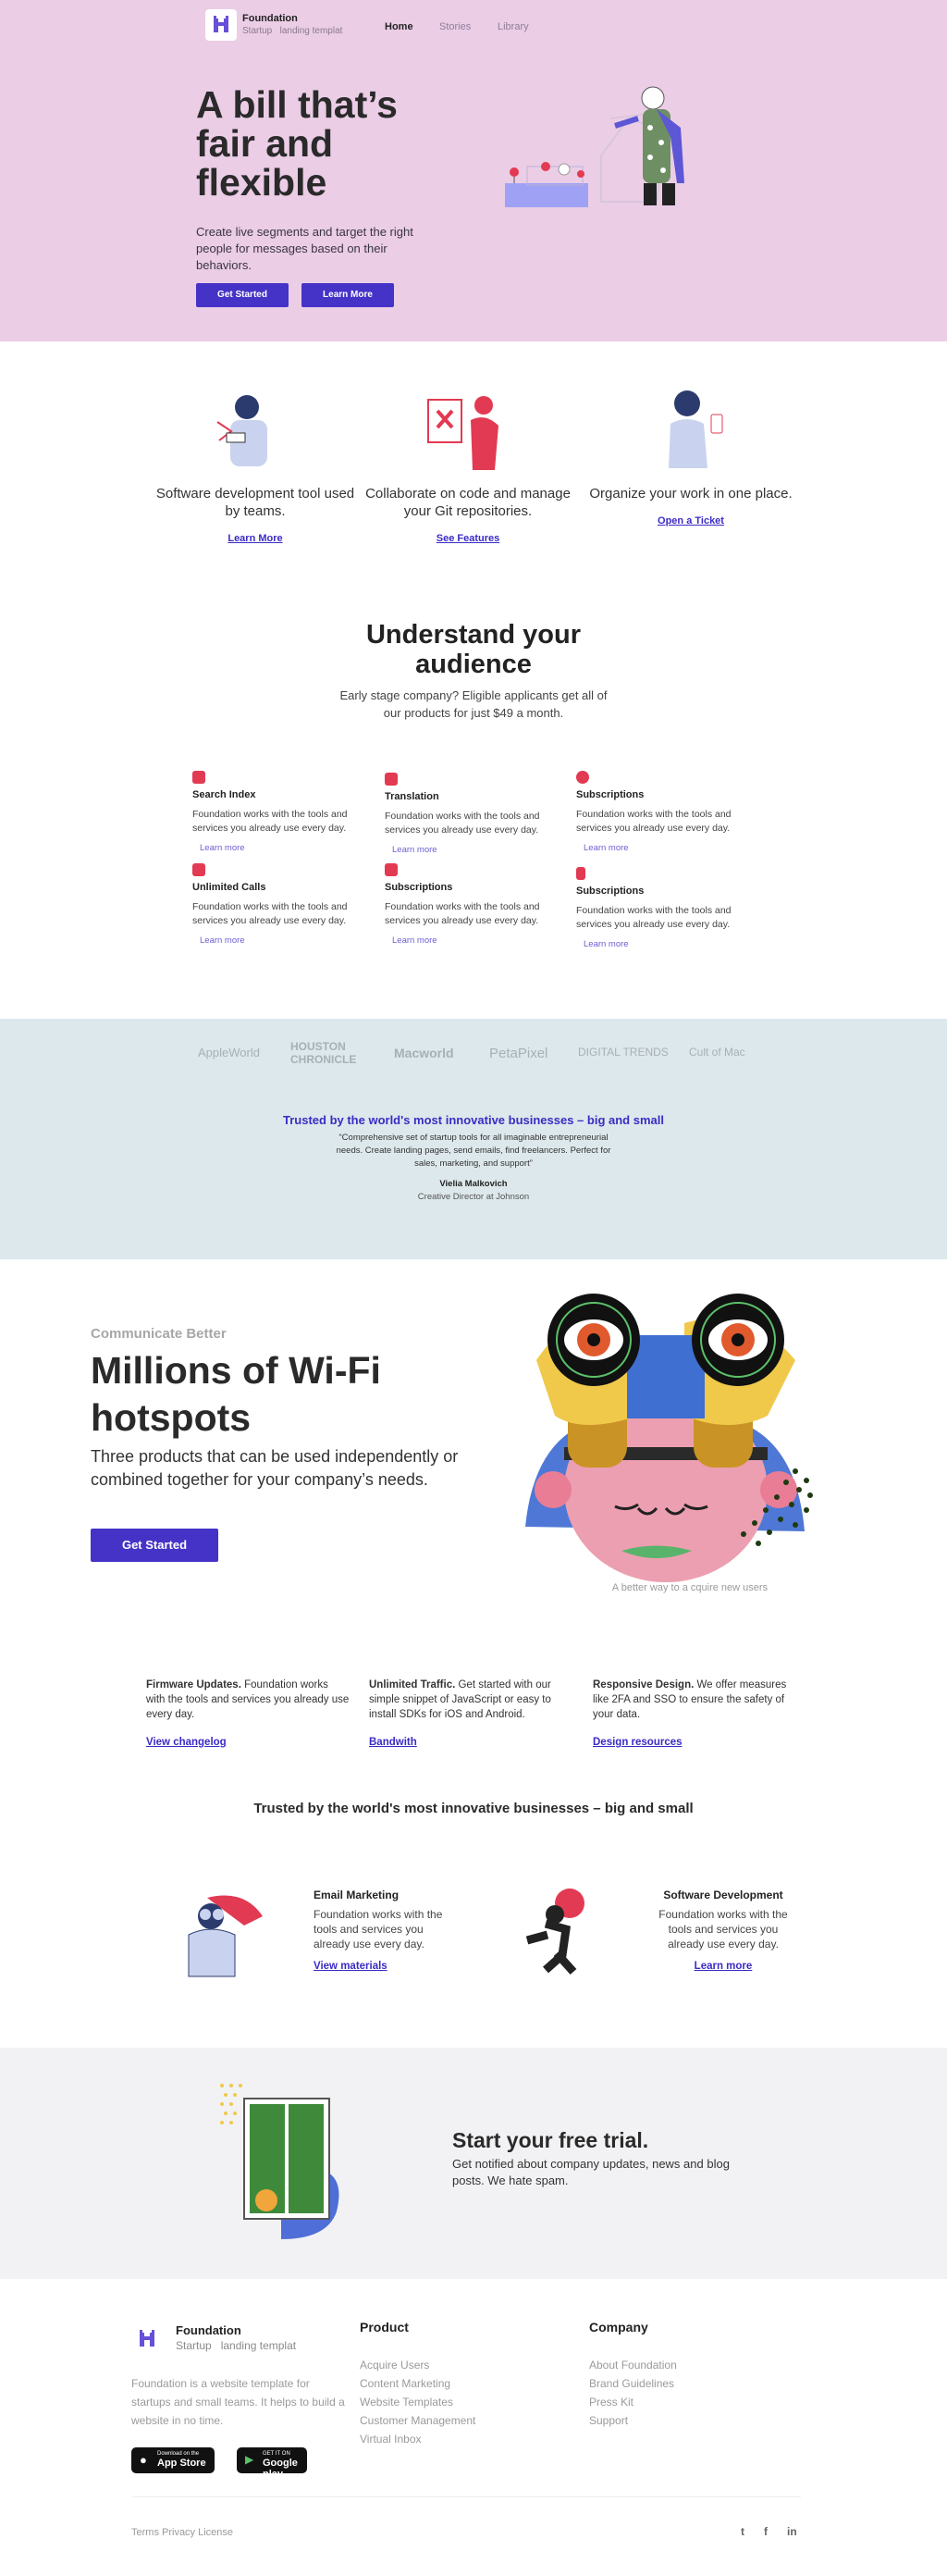 This screenshot has height=2576, width=947. What do you see at coordinates (225, 1936) in the screenshot?
I see `binocular-person-illustration` at bounding box center [225, 1936].